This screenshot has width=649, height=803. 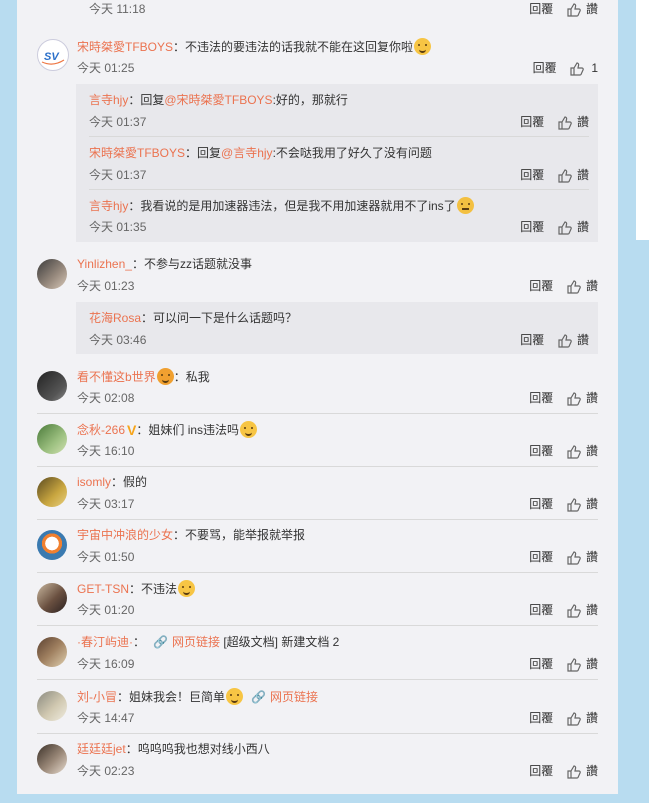 What do you see at coordinates (132, 430) in the screenshot?
I see `vip-badge: V` at bounding box center [132, 430].